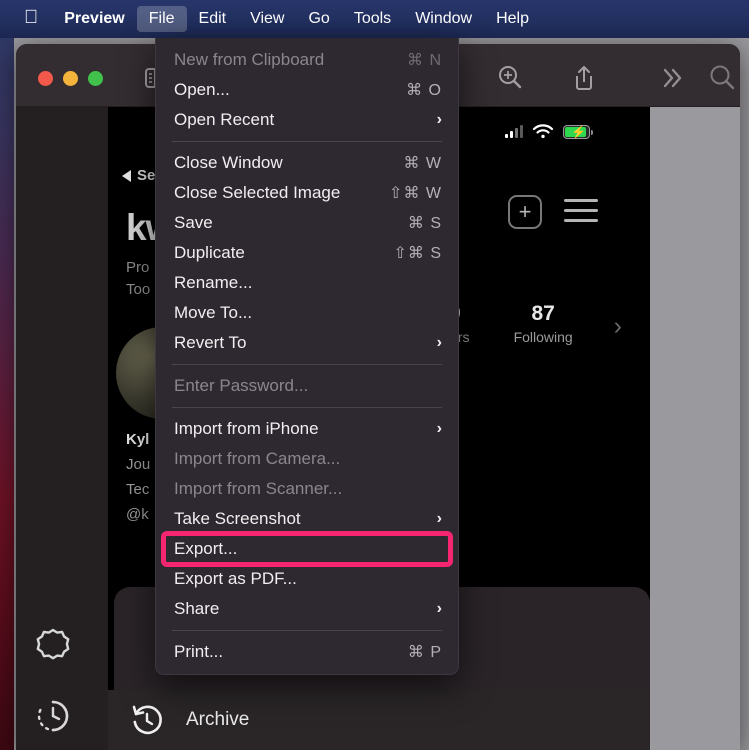  Describe the element at coordinates (94, 19) in the screenshot. I see `menubar-item-preview: Preview` at that location.